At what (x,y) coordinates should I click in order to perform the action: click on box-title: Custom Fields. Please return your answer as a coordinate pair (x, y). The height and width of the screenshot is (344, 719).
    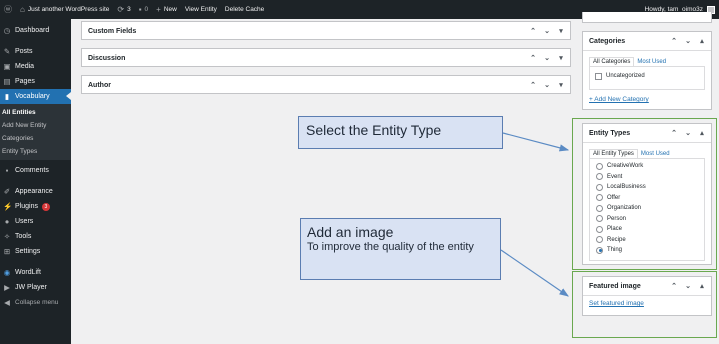
    Looking at the image, I should click on (112, 31).